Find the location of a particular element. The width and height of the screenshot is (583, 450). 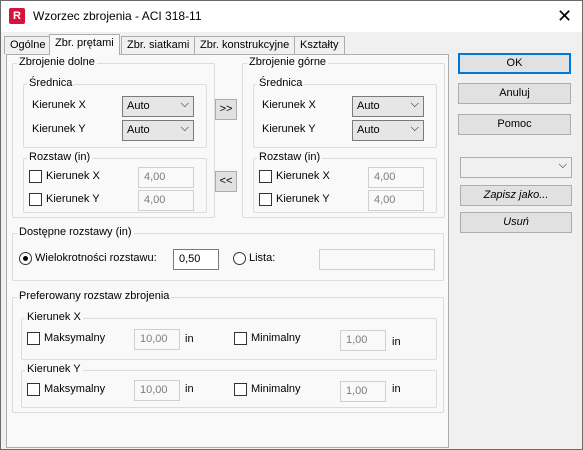

cancel-button: Anuluj is located at coordinates (514, 93).